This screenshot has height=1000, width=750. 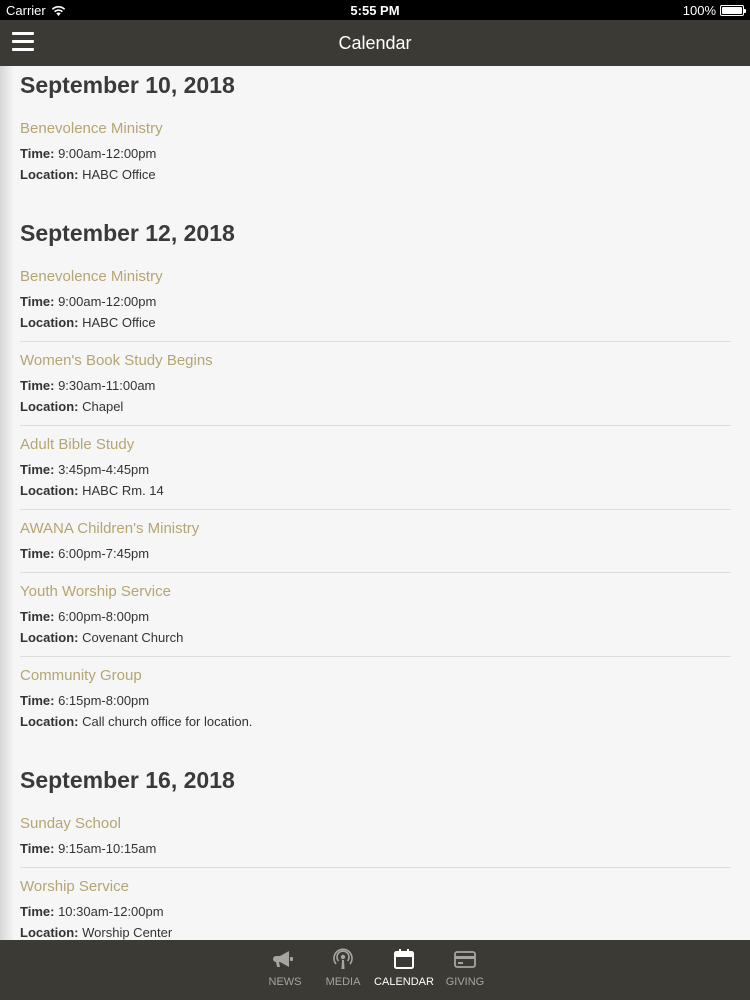 What do you see at coordinates (111, 911) in the screenshot?
I see `event-time-value: 10:30am-12:00pm` at bounding box center [111, 911].